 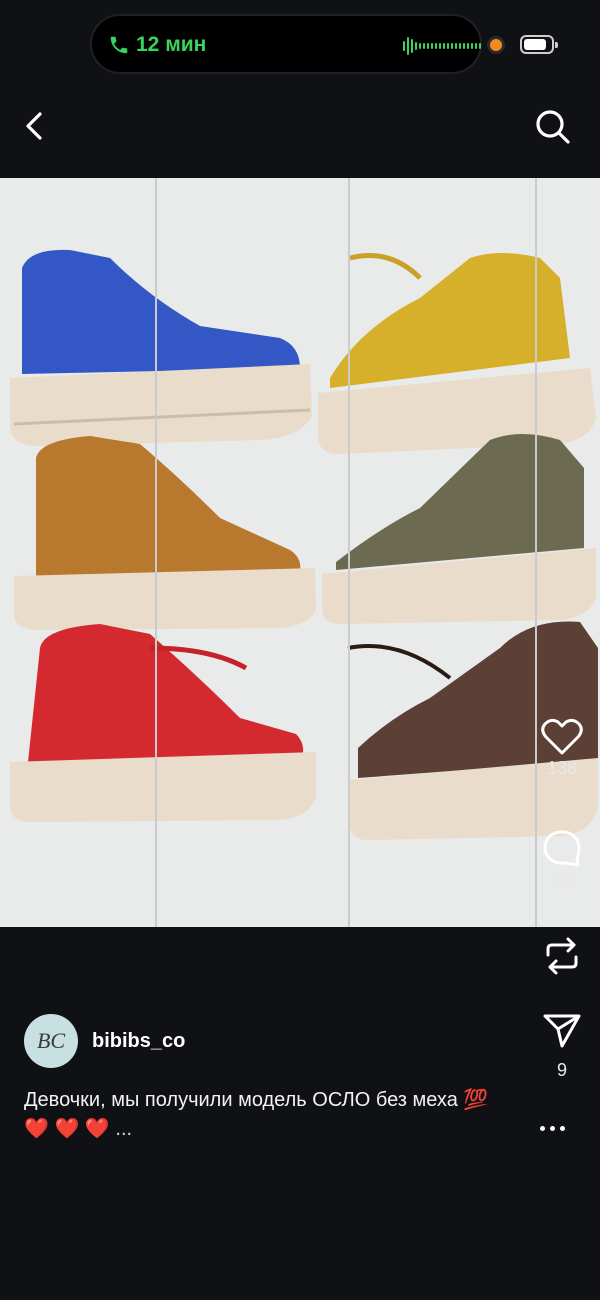 What do you see at coordinates (119, 45) in the screenshot?
I see `phone-icon` at bounding box center [119, 45].